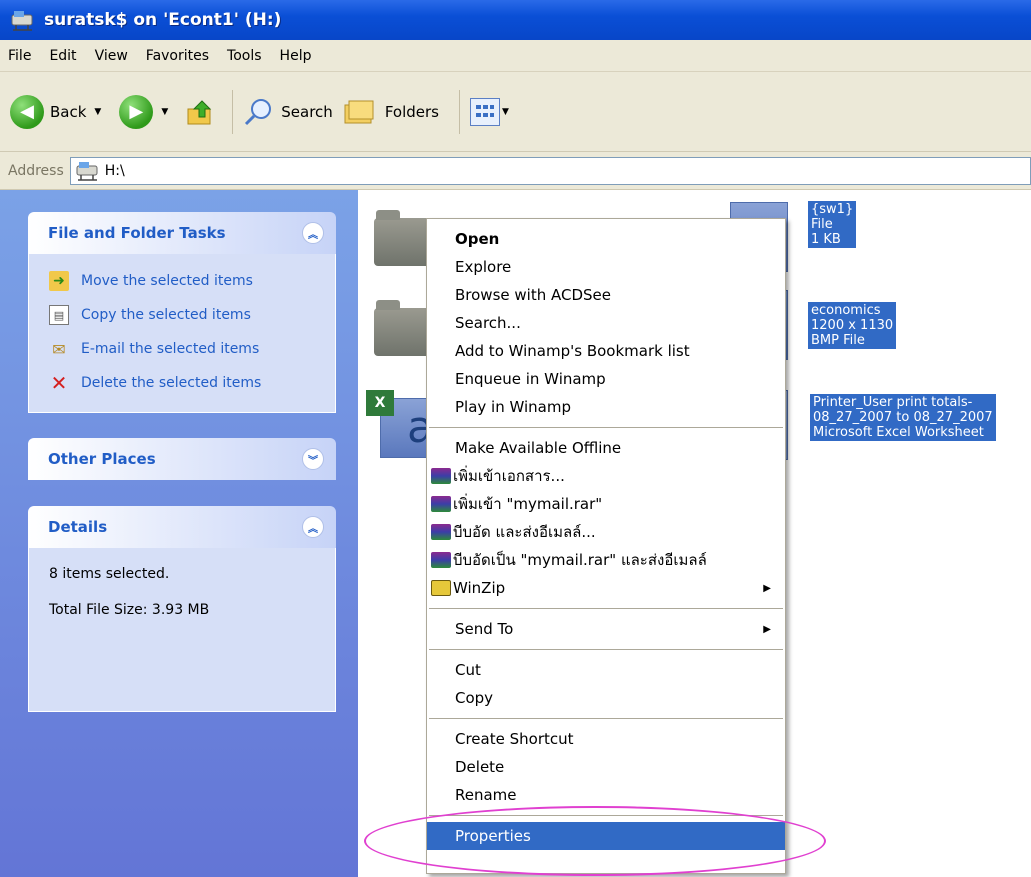  What do you see at coordinates (513, 407) in the screenshot?
I see `menu-label: Play in Winamp` at bounding box center [513, 407].